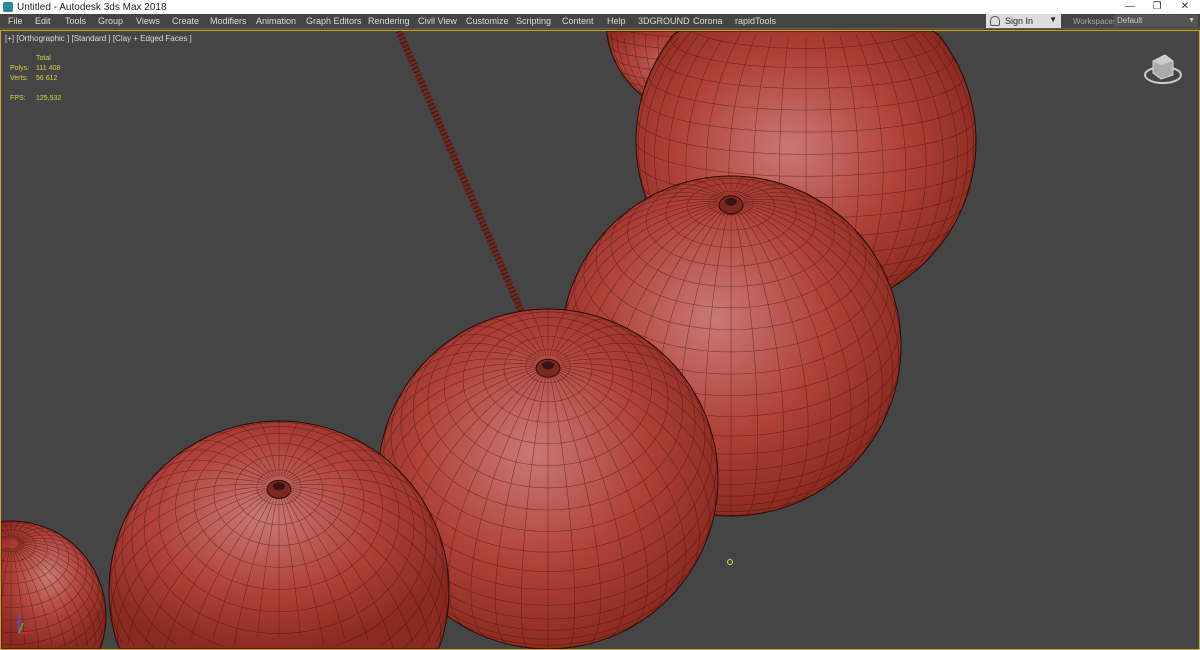  I want to click on sign-in-button: Sign In ▼, so click(1023, 21).